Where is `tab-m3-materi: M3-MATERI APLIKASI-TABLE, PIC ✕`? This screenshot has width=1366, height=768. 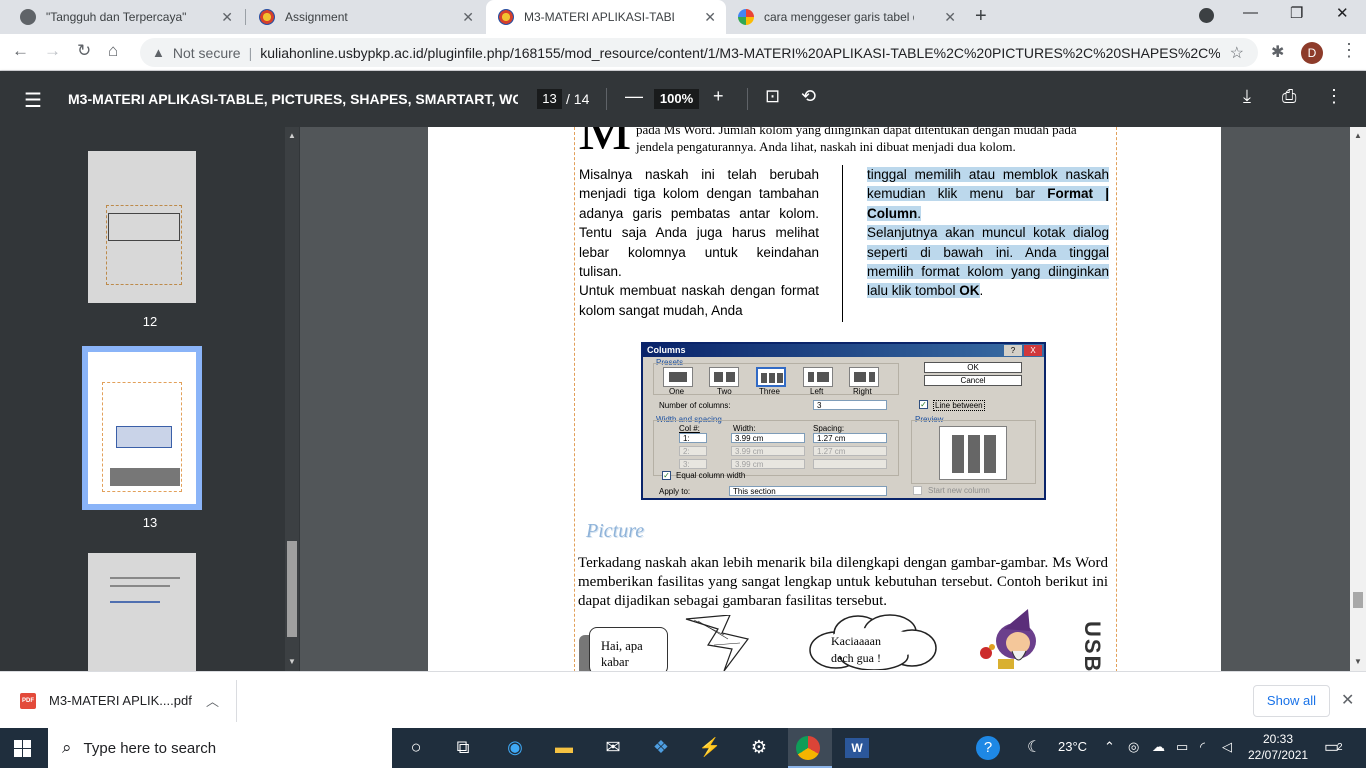
tab-m3-materi: M3-MATERI APLIKASI-TABLE, PIC ✕ is located at coordinates (606, 17).